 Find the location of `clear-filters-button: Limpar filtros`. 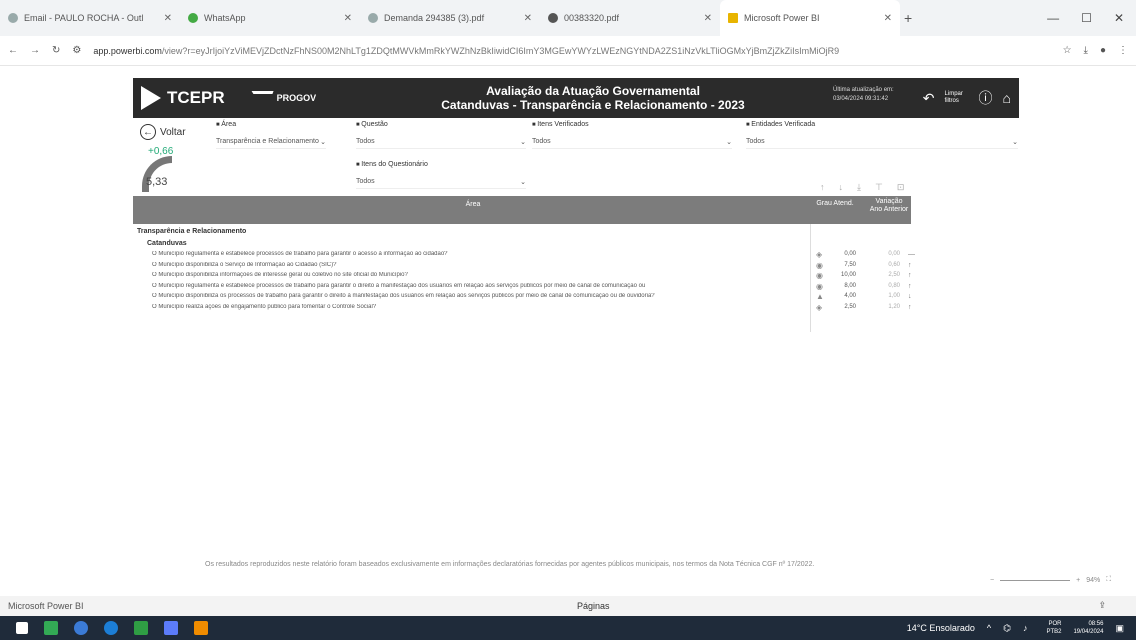

clear-filters-button: Limpar filtros is located at coordinates (957, 98).